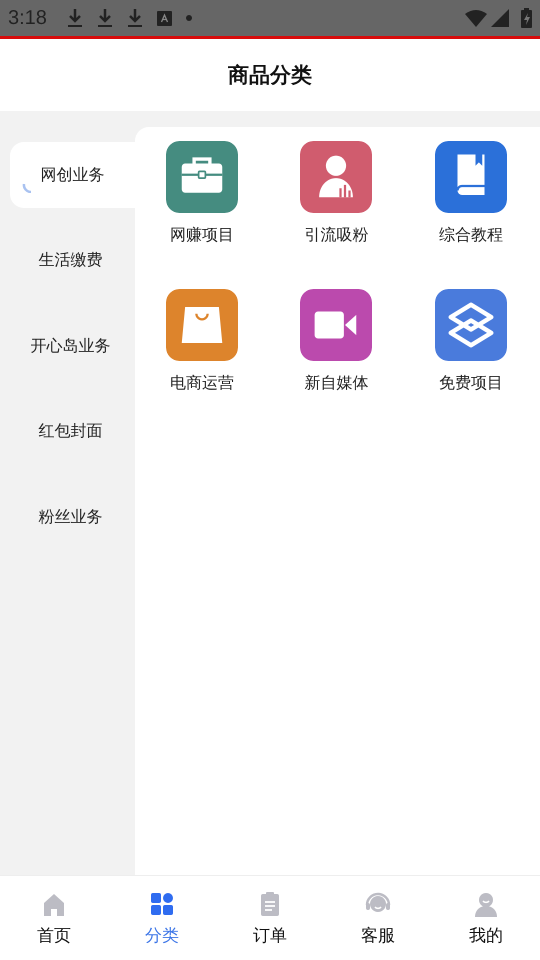 Image resolution: width=540 pixels, height=960 pixels. I want to click on category-item: 引流吸粉, so click(336, 215).